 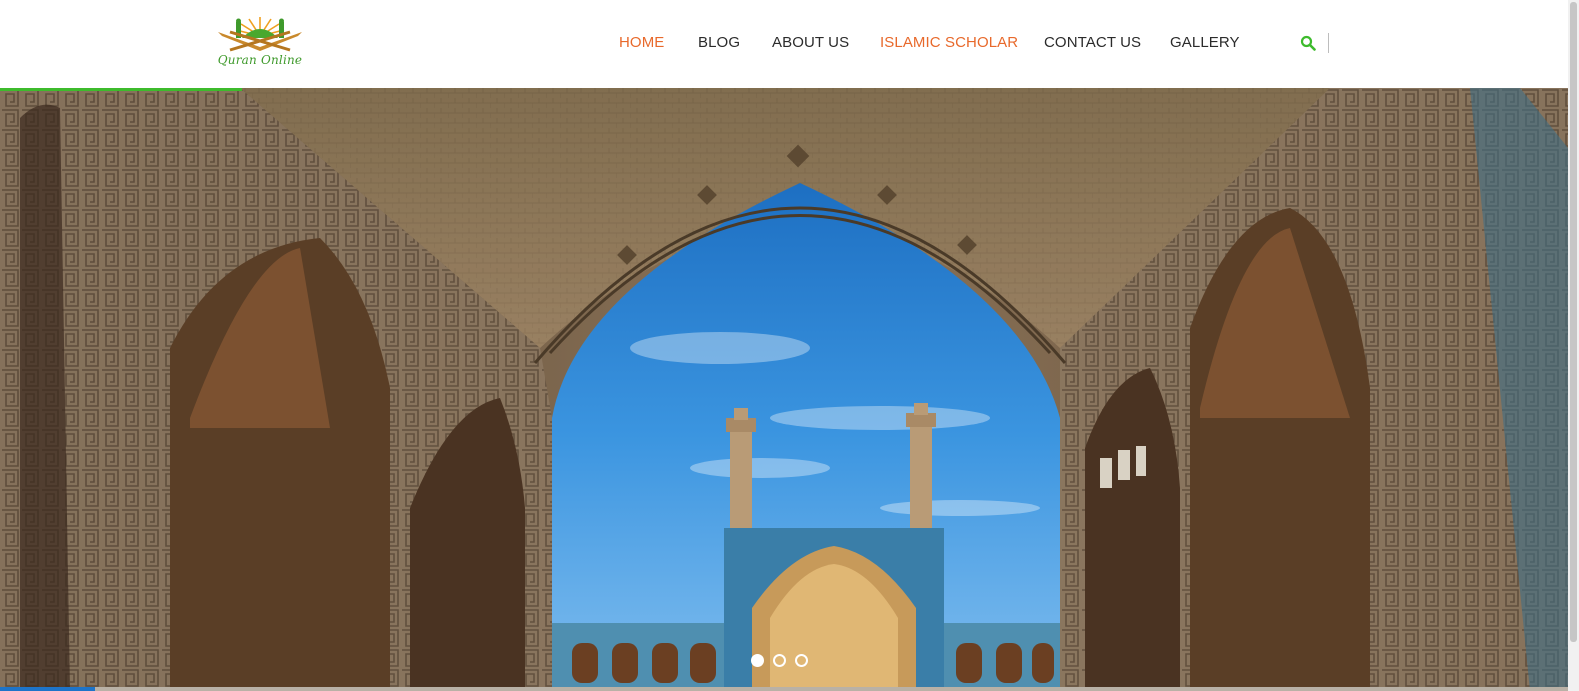 I want to click on nav-home: HOME, so click(x=641, y=42).